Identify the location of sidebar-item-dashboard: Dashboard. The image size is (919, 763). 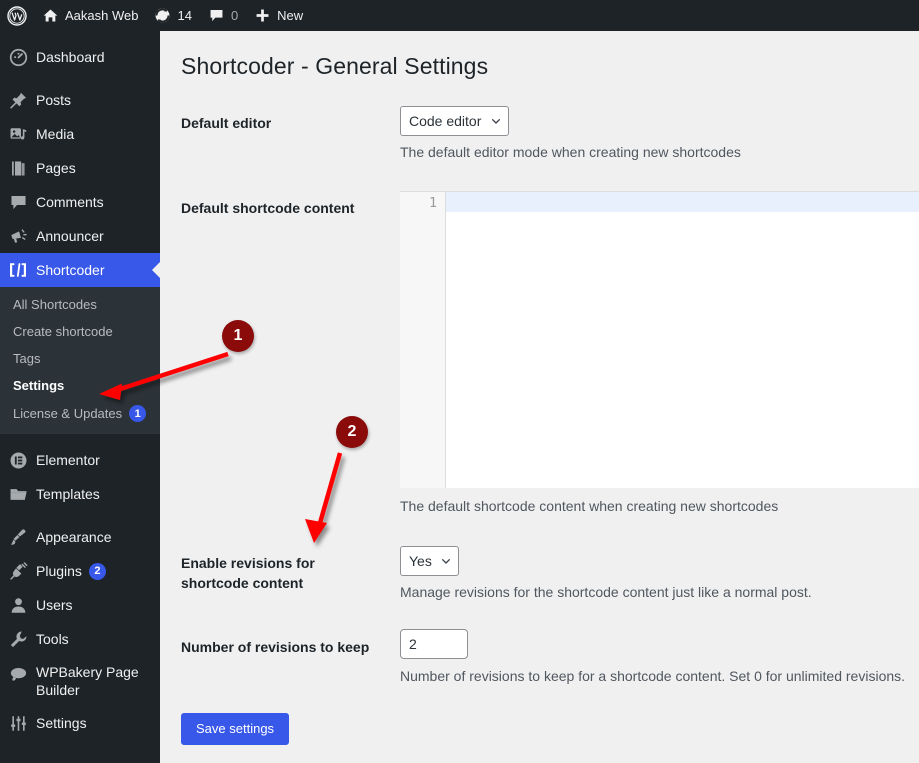
(80, 57).